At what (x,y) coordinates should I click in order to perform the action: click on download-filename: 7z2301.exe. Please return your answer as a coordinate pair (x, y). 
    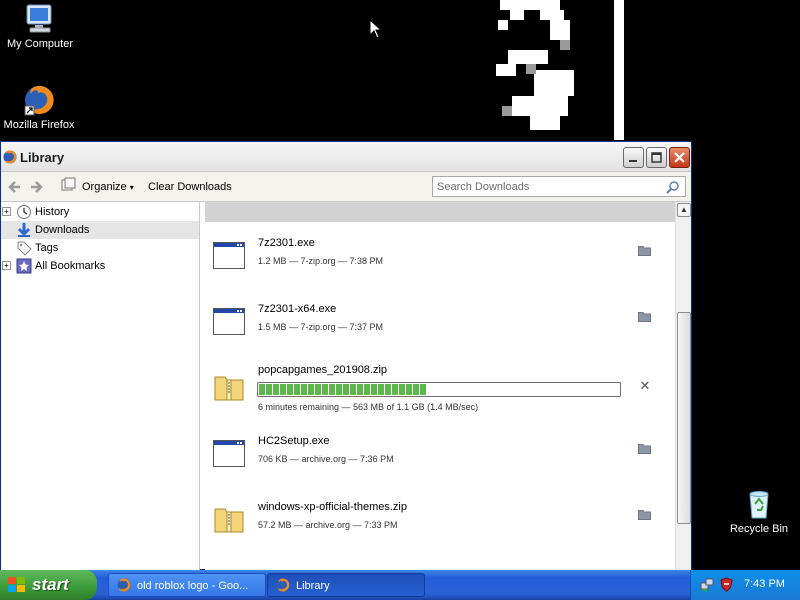
    Looking at the image, I should click on (286, 243).